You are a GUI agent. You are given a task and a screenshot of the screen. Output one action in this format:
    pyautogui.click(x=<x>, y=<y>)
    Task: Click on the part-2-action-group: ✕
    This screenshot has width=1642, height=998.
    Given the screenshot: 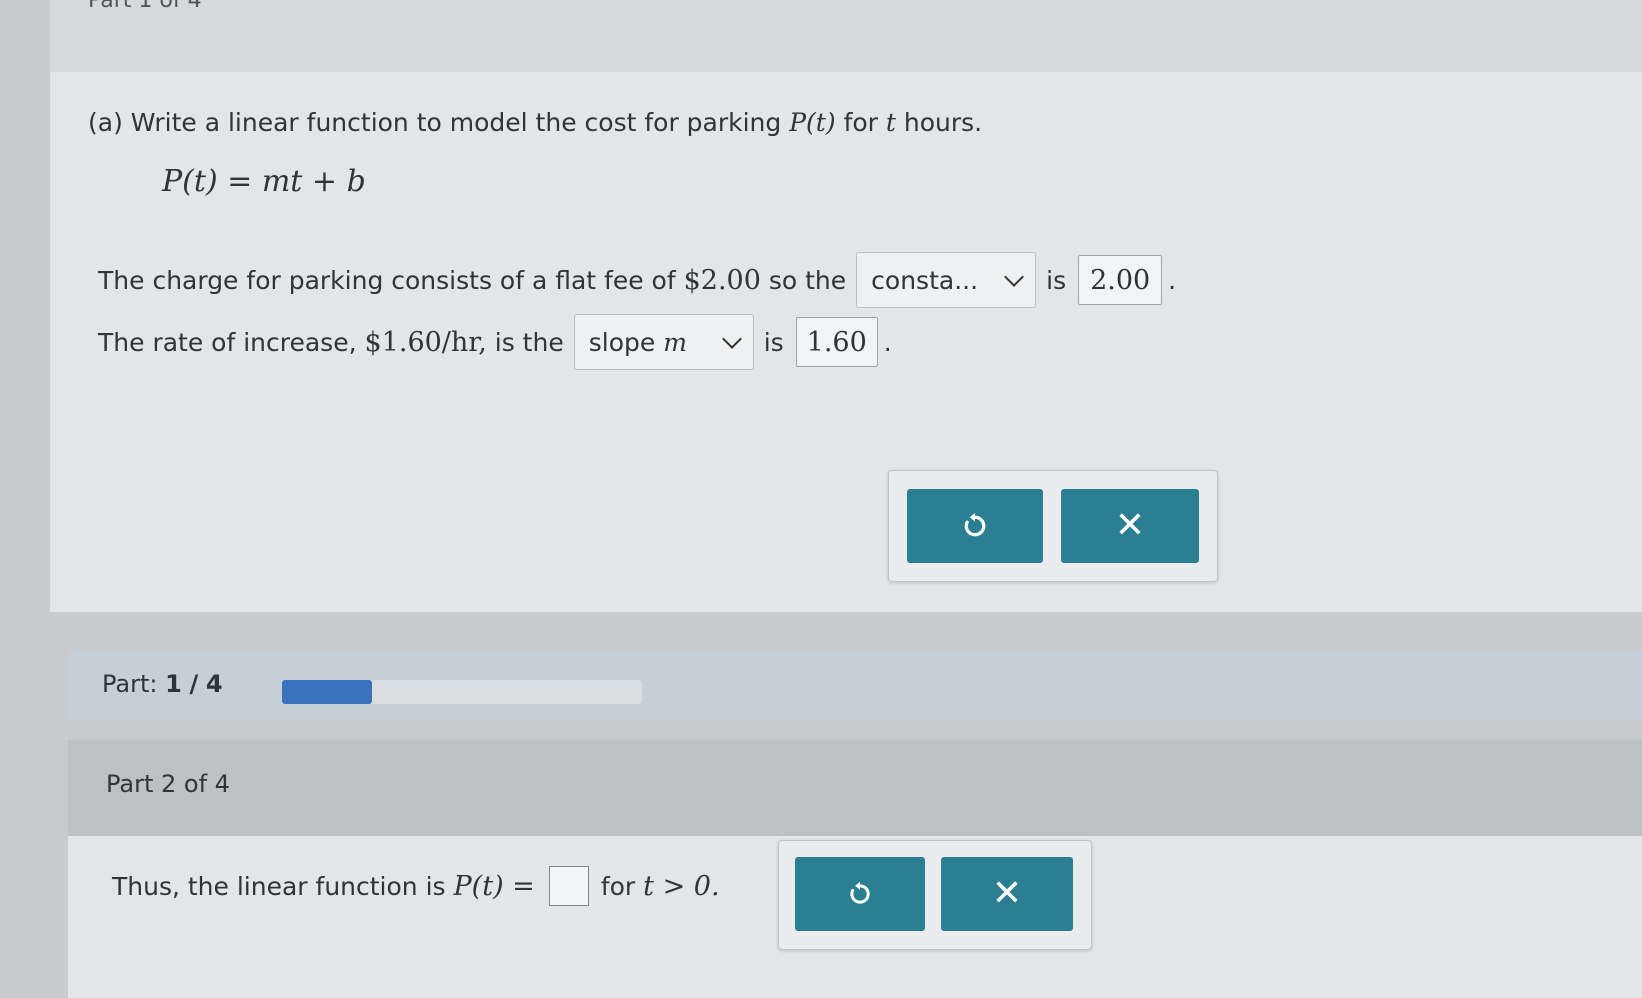 What is the action you would take?
    pyautogui.click(x=935, y=895)
    